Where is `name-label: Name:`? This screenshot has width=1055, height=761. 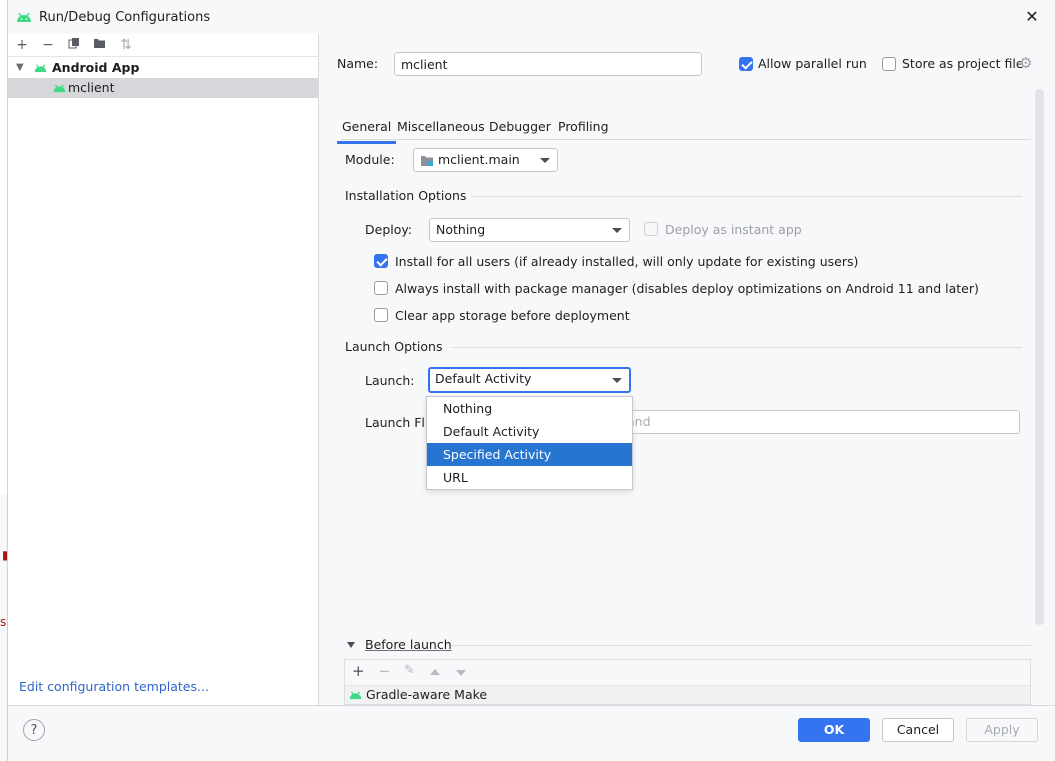 name-label: Name: is located at coordinates (358, 63).